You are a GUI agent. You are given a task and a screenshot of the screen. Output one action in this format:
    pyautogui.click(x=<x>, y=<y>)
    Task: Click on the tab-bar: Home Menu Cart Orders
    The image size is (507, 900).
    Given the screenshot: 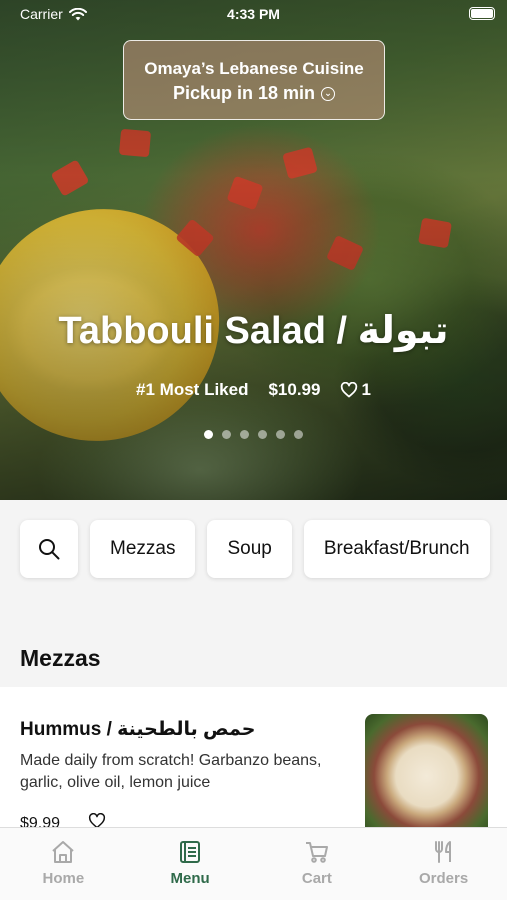 What is the action you would take?
    pyautogui.click(x=253, y=863)
    